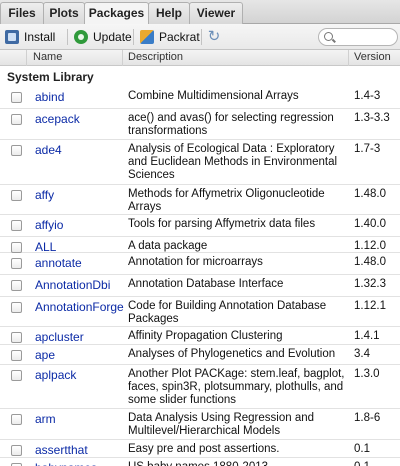 This screenshot has width=400, height=466. I want to click on tab-help: Help, so click(169, 13).